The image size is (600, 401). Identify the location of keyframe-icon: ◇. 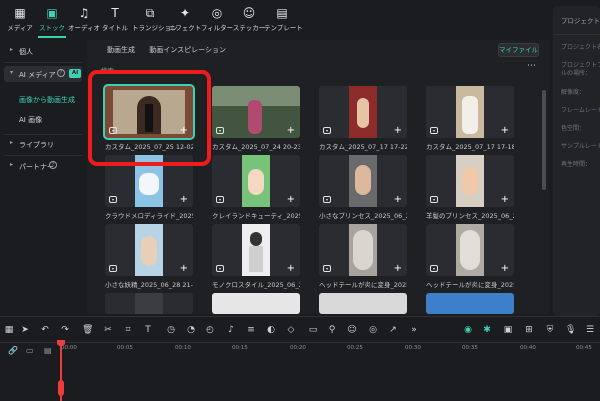
(291, 330).